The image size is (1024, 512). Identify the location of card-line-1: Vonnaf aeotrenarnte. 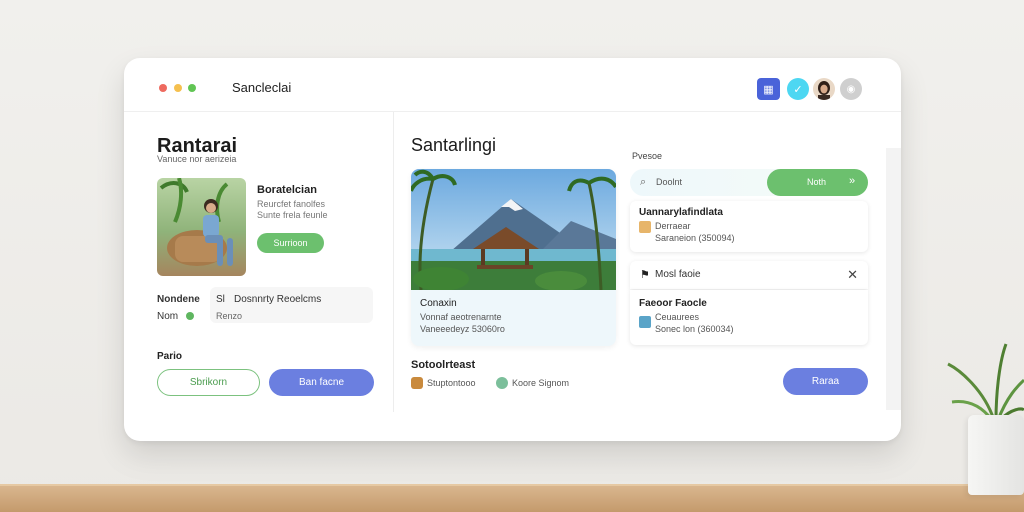
(461, 317).